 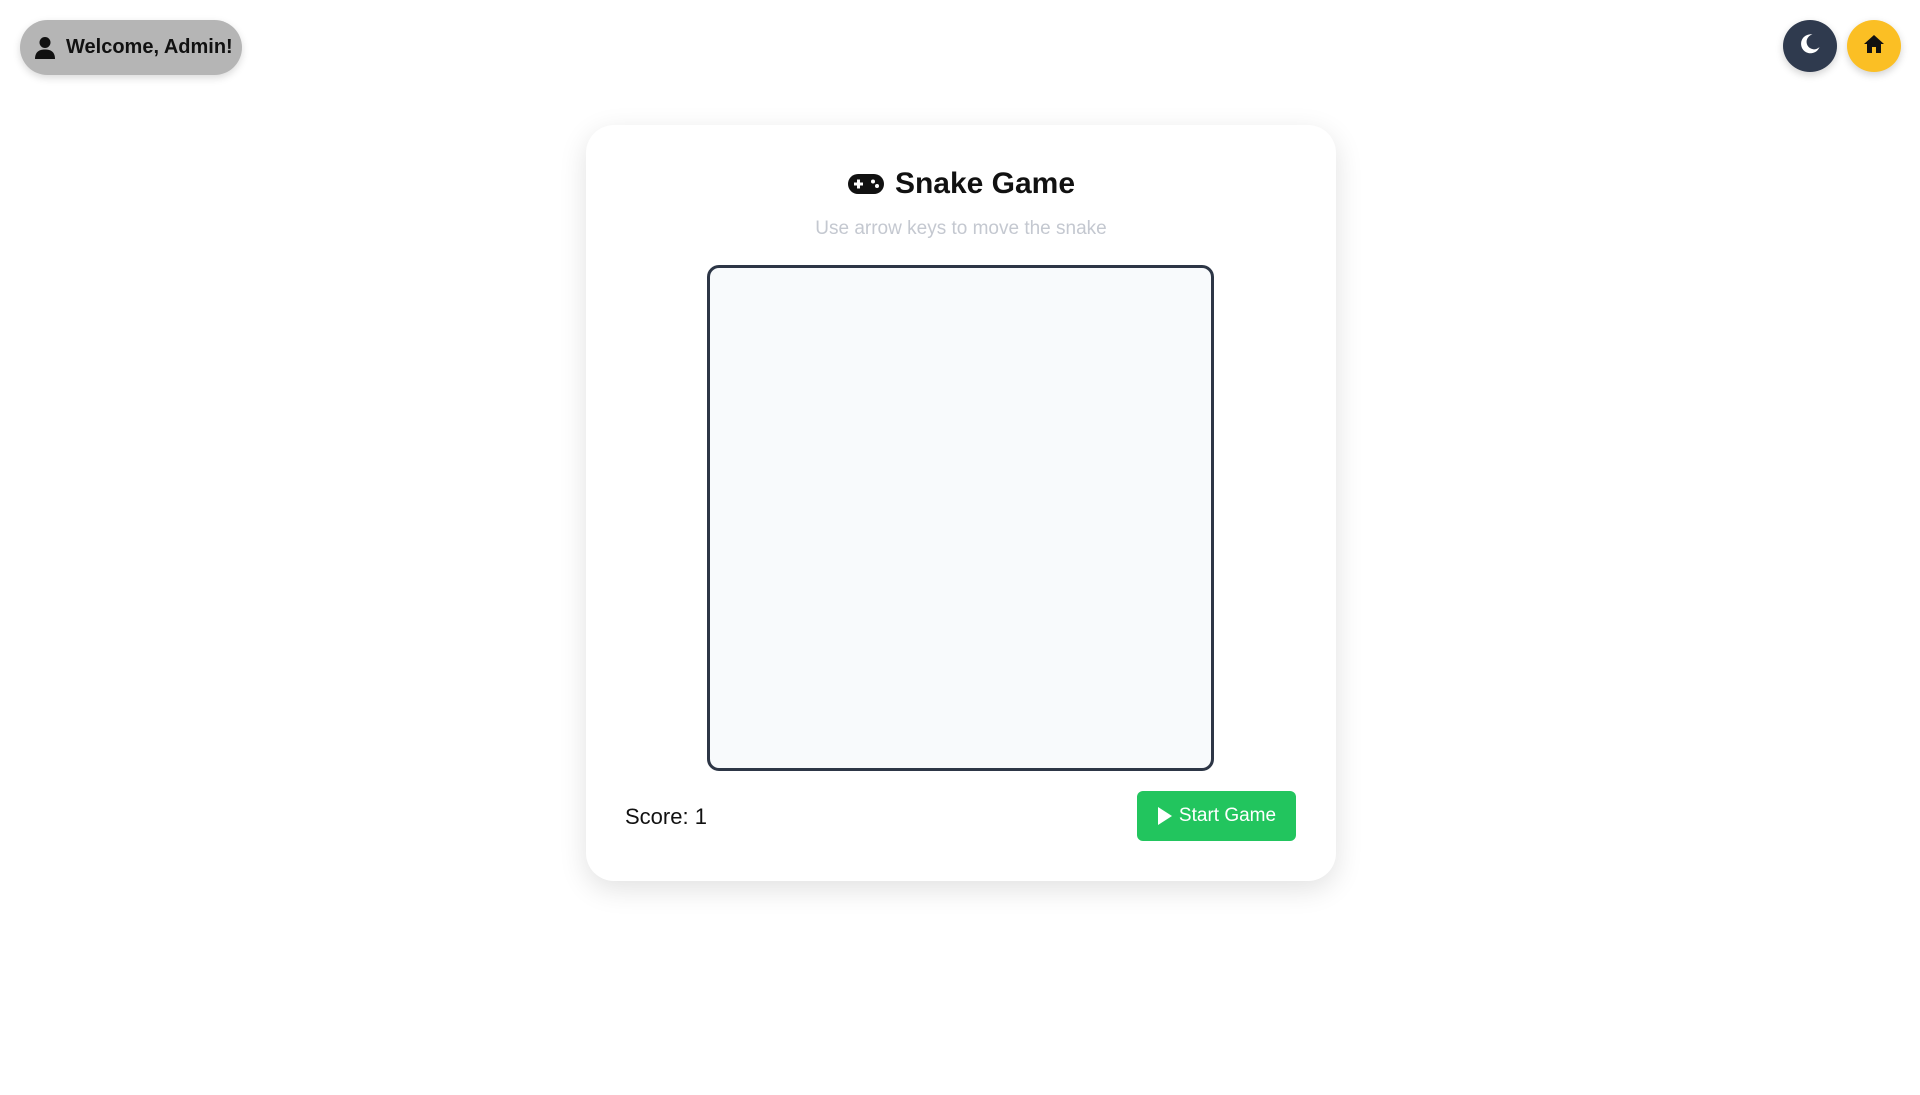 I want to click on play-icon, so click(x=1165, y=816).